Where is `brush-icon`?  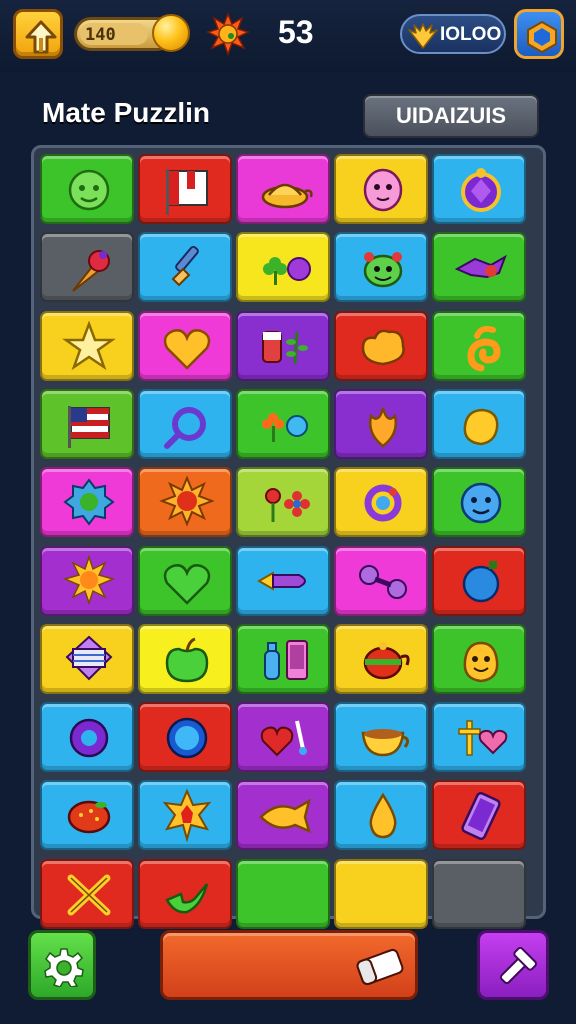
brush-icon is located at coordinates (185, 266).